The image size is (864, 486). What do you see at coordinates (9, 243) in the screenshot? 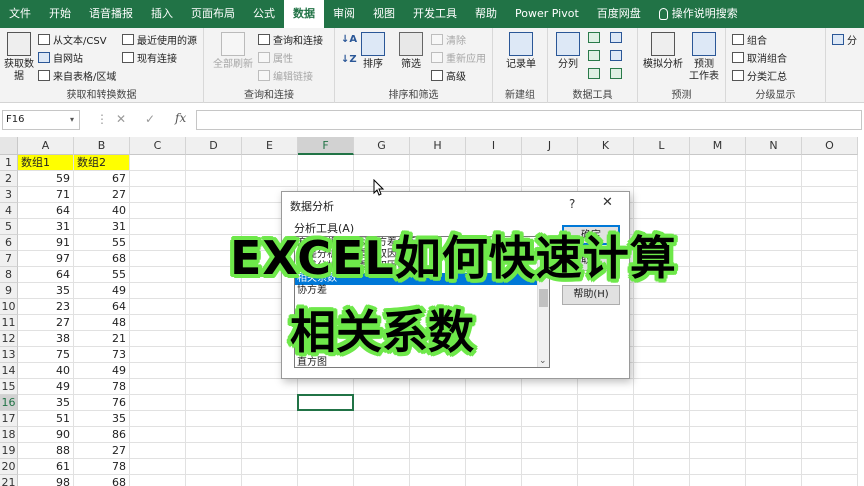
I see `row-header: 6` at bounding box center [9, 243].